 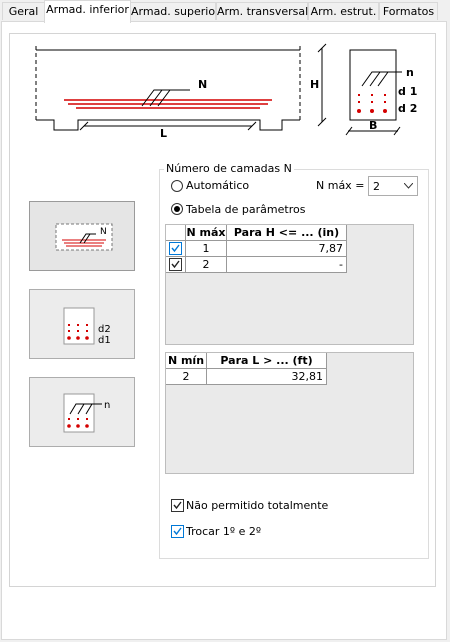 I want to click on label-d1: d 1, so click(x=407, y=91).